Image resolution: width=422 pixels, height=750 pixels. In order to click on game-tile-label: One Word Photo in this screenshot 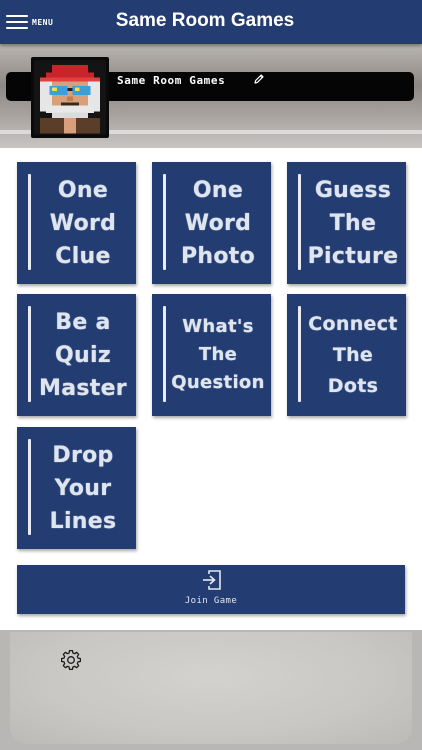, I will do `click(218, 223)`.